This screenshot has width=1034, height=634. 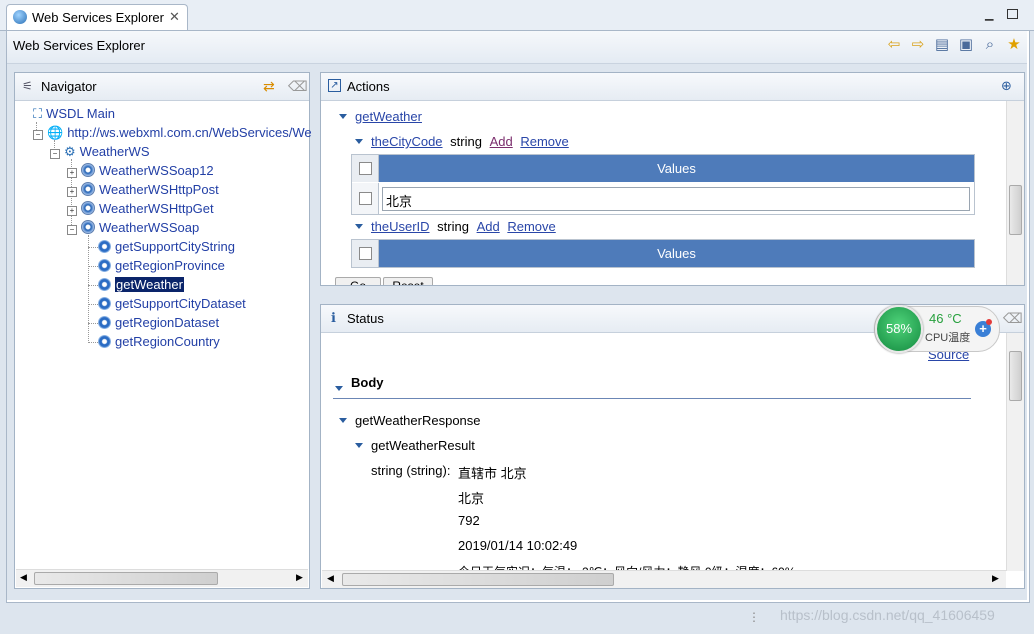 What do you see at coordinates (159, 341) in the screenshot?
I see `tree-item-operation: getRegionCountry` at bounding box center [159, 341].